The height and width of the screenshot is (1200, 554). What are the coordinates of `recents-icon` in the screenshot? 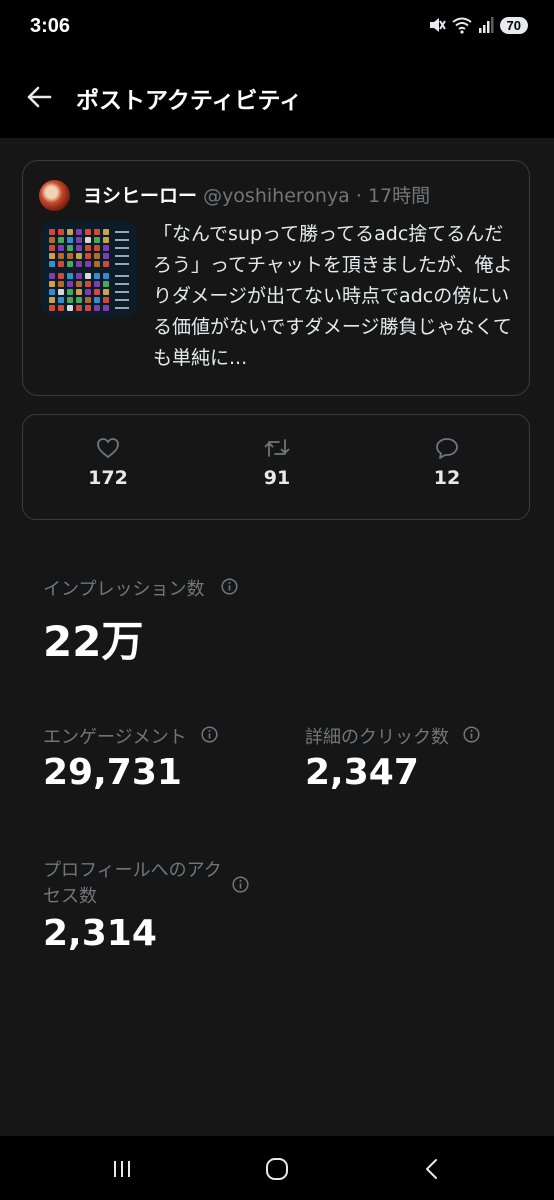 It's located at (122, 1169).